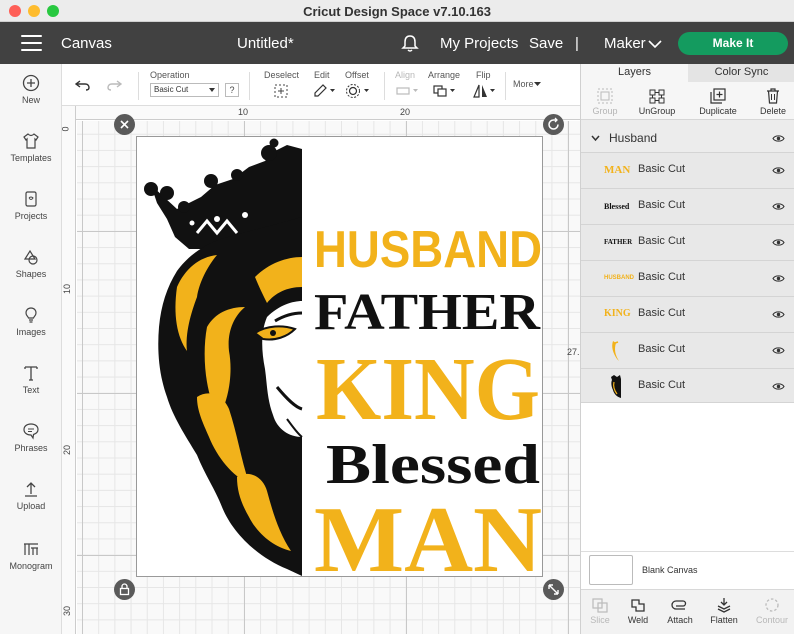 Image resolution: width=794 pixels, height=634 pixels. Describe the element at coordinates (83, 85) in the screenshot. I see `undo-icon` at that location.